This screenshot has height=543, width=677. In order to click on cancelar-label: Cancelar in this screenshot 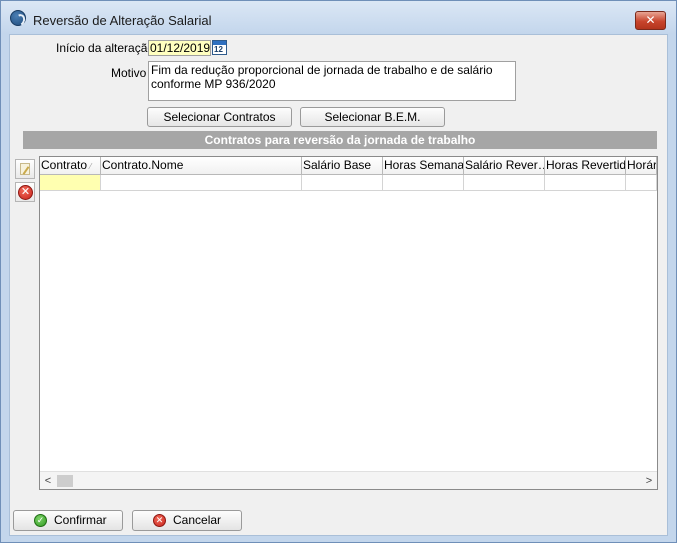, I will do `click(197, 520)`.